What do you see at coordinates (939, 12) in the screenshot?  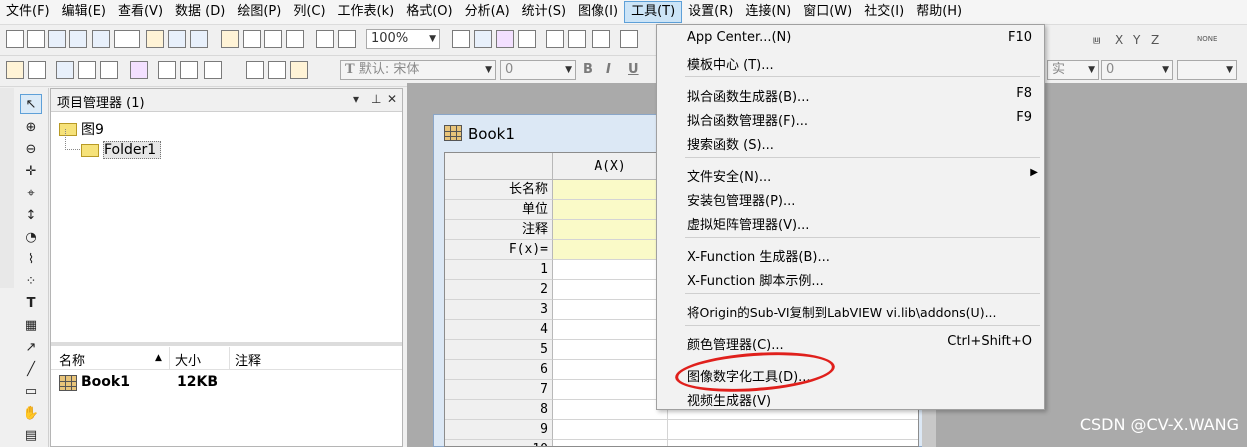 I see `menu-help: 帮助(H)` at bounding box center [939, 12].